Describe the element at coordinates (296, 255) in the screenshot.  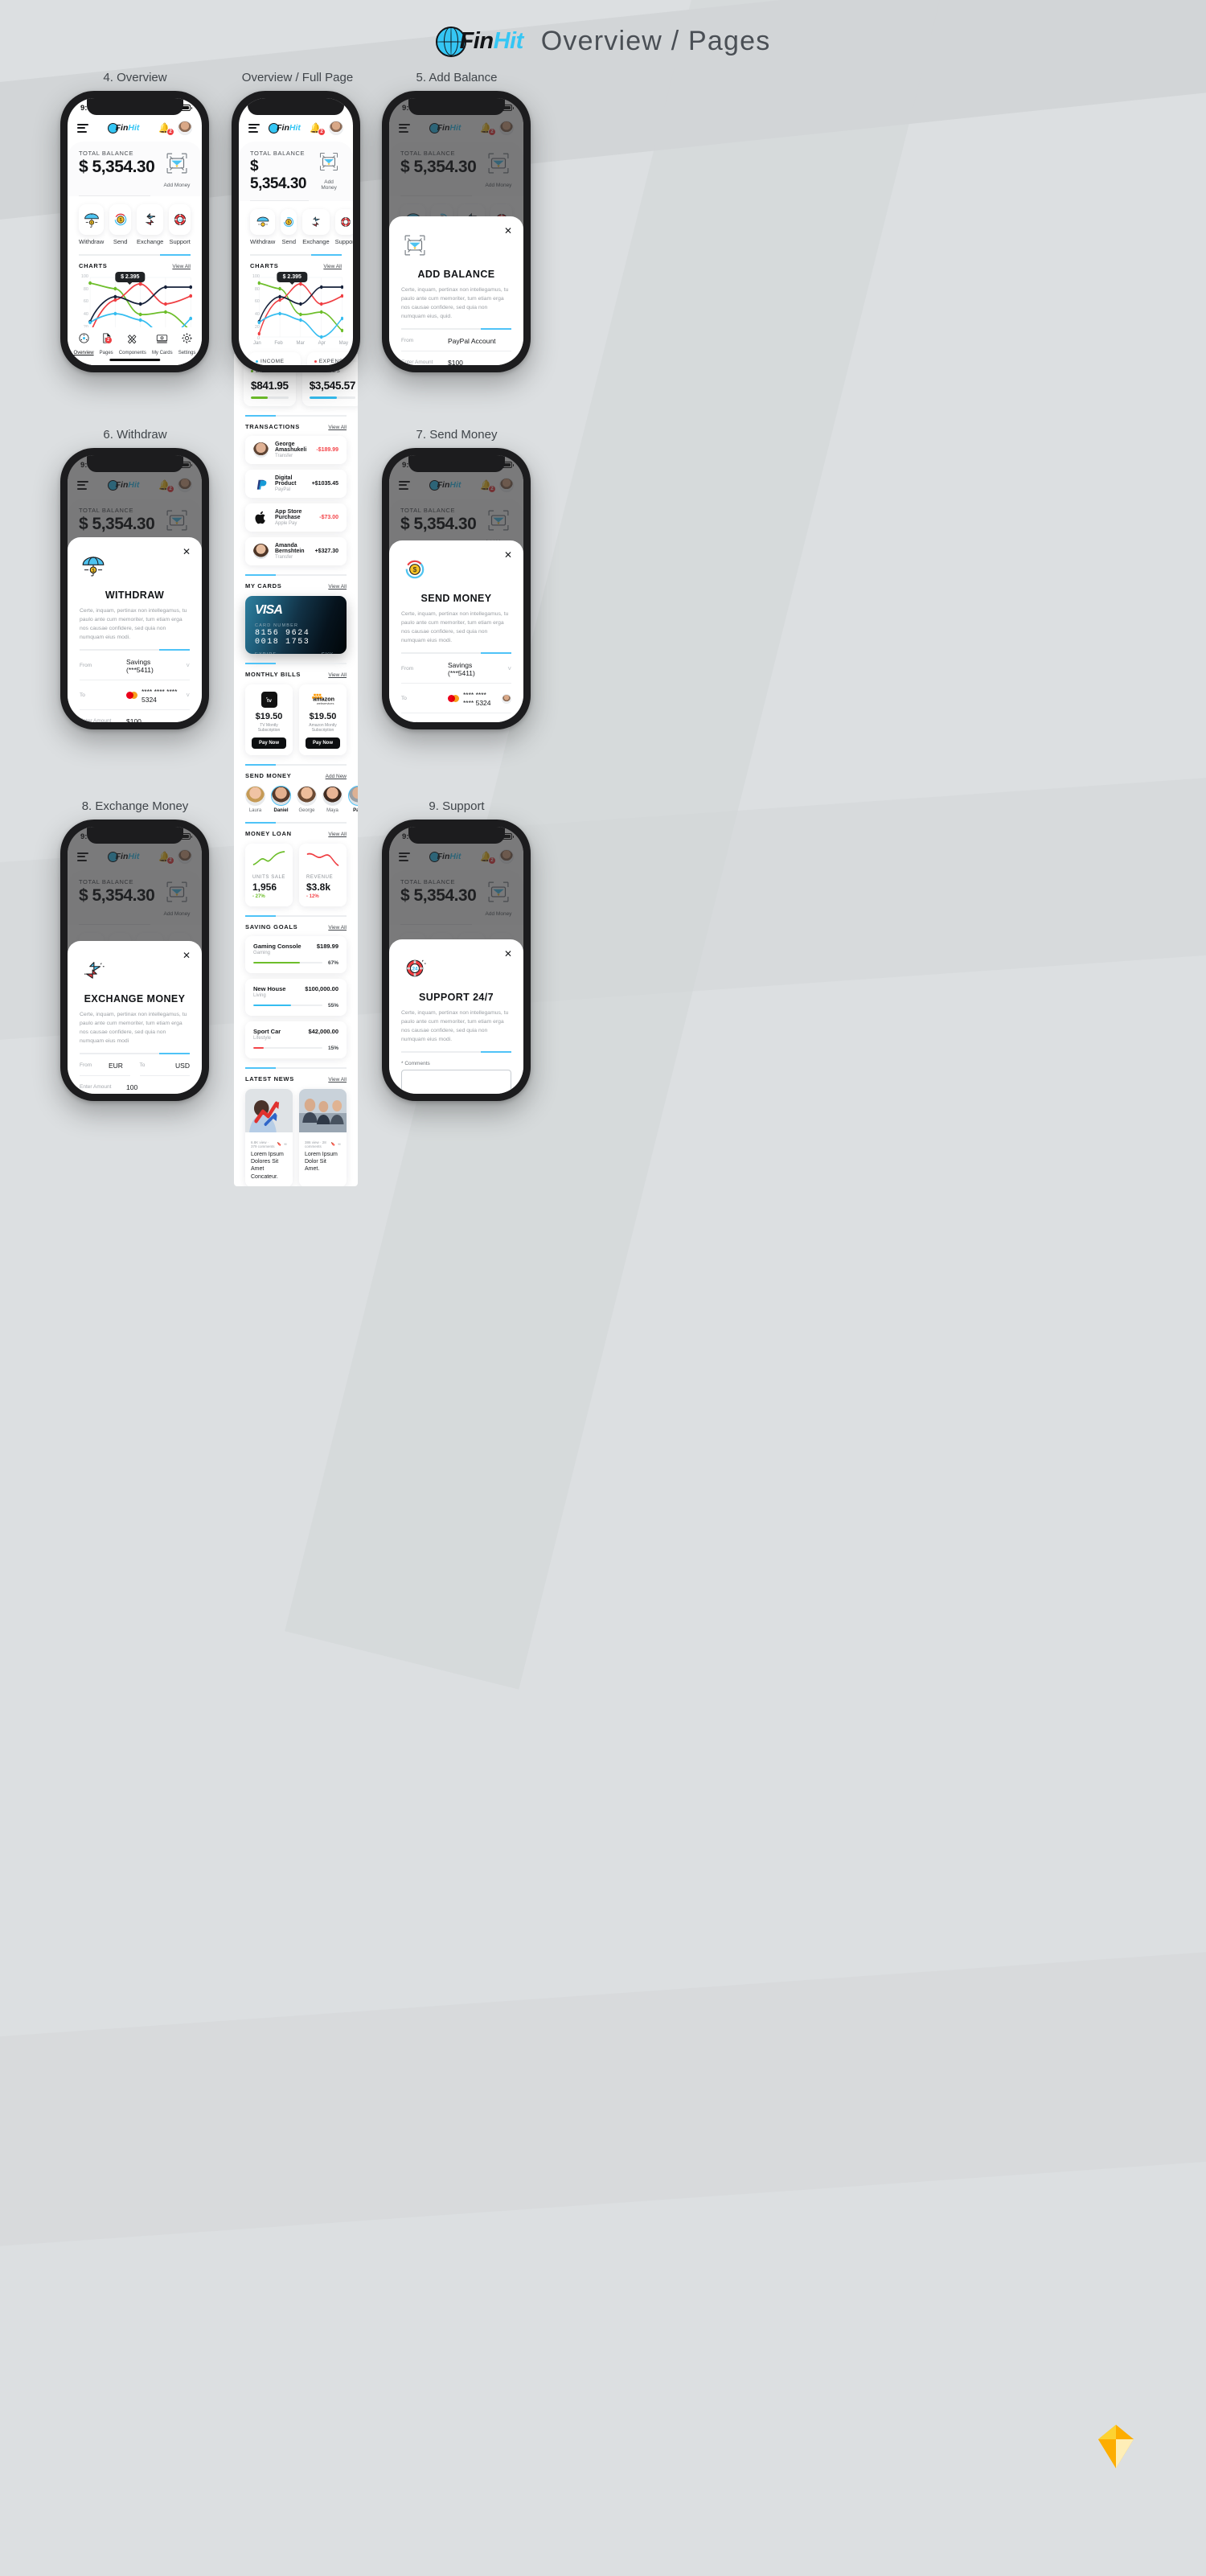
I see `section-rule` at that location.